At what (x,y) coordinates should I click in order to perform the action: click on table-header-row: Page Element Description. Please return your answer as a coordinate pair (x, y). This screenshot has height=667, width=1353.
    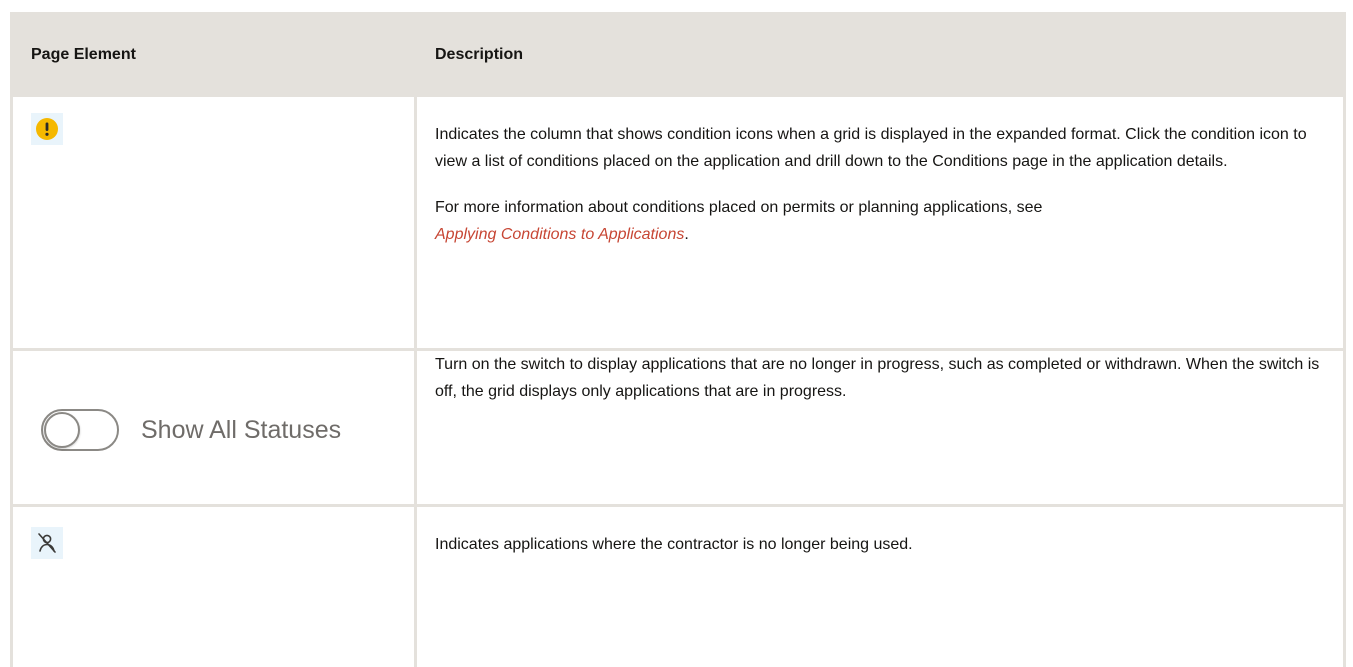
    Looking at the image, I should click on (678, 55).